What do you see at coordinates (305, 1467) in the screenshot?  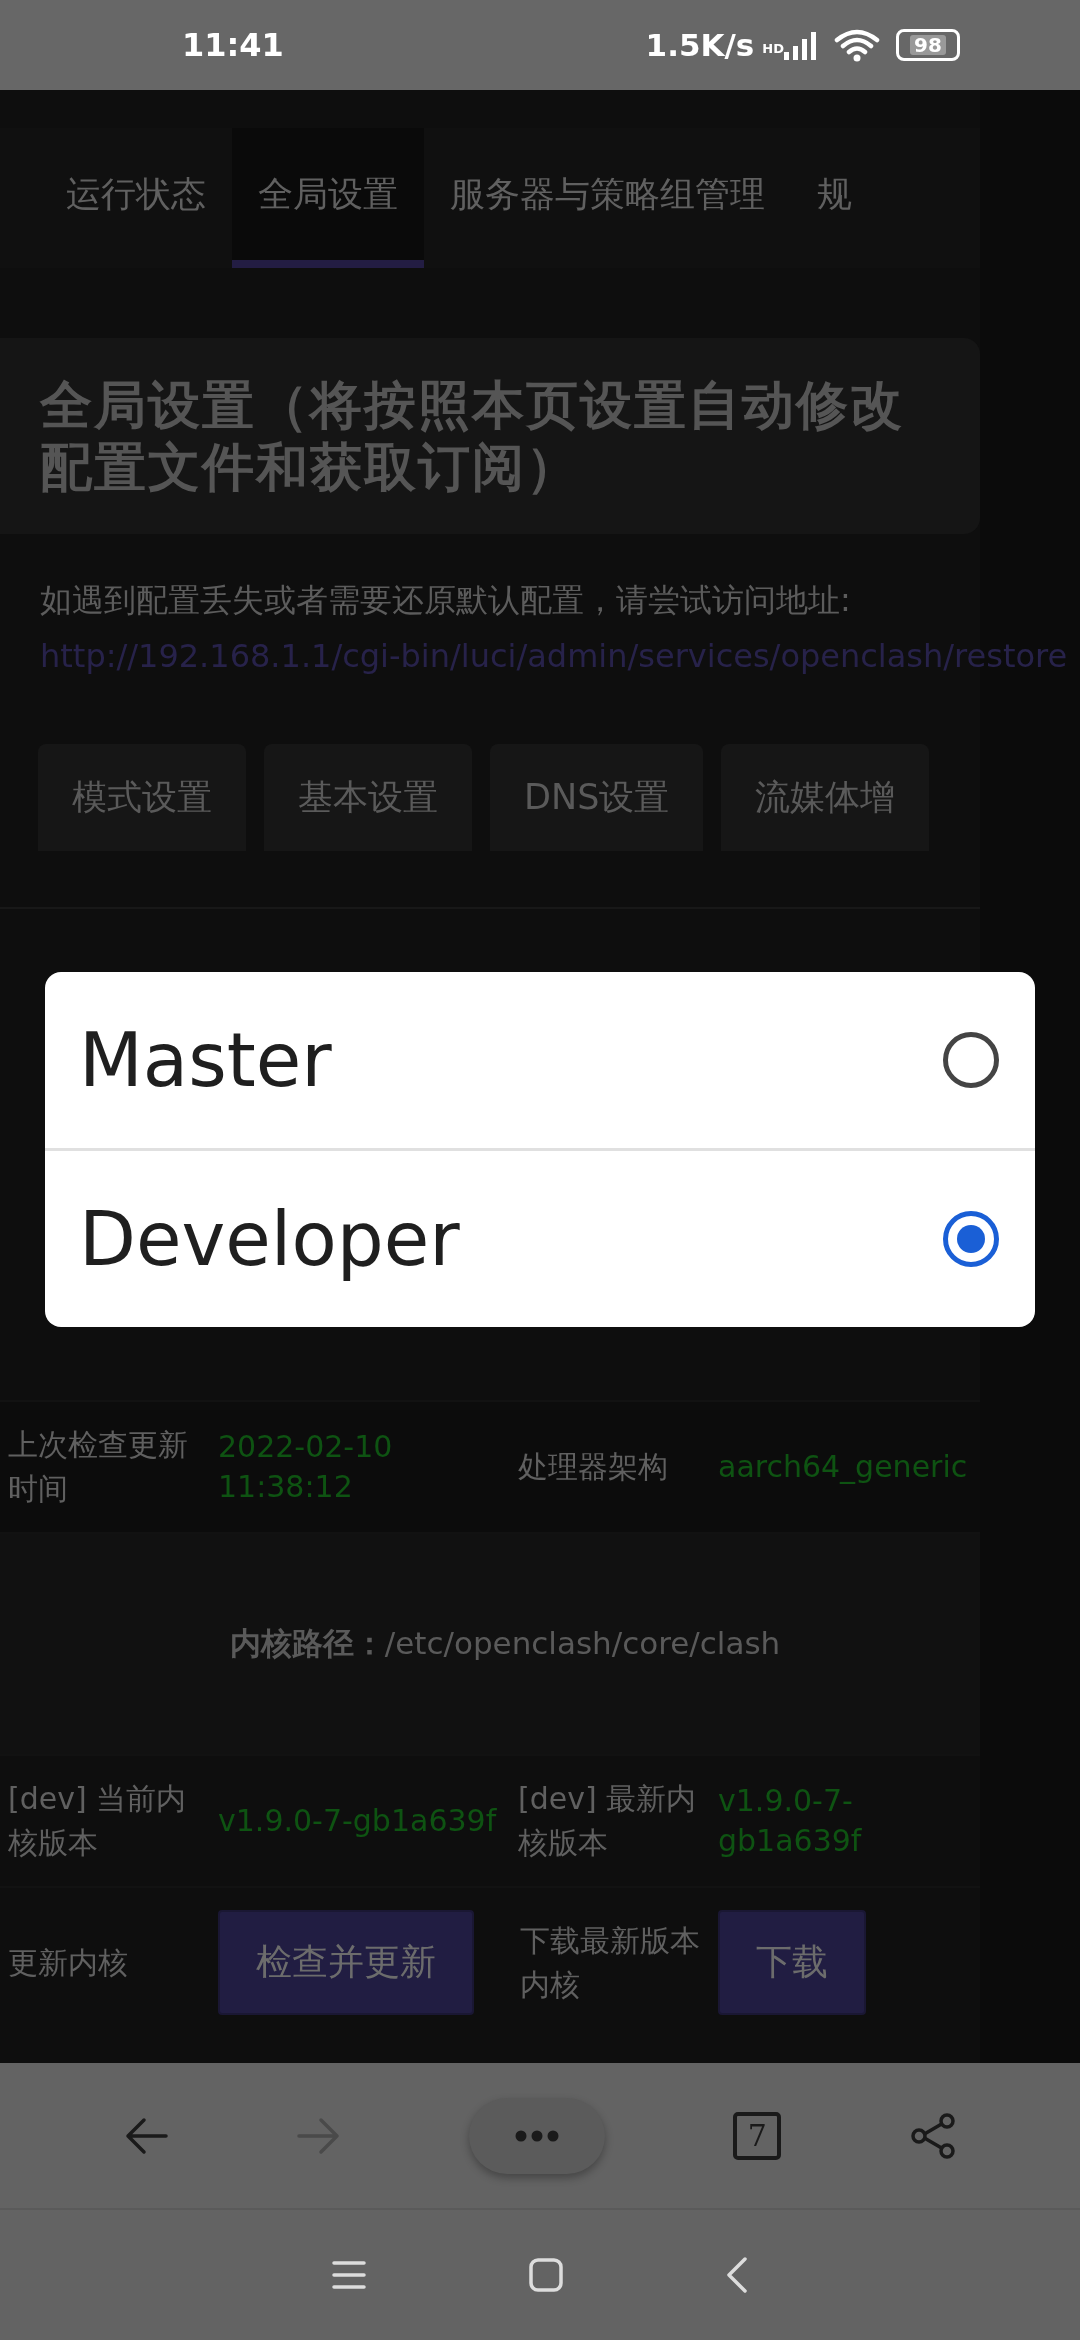 I see `field-value: 2022-02-10 11:38:12` at bounding box center [305, 1467].